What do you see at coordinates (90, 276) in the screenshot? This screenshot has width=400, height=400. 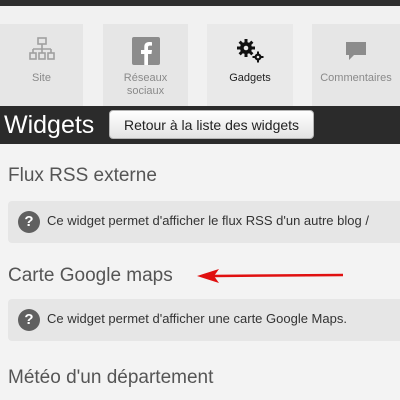 I see `widget-title-google-maps: Carte Google maps` at bounding box center [90, 276].